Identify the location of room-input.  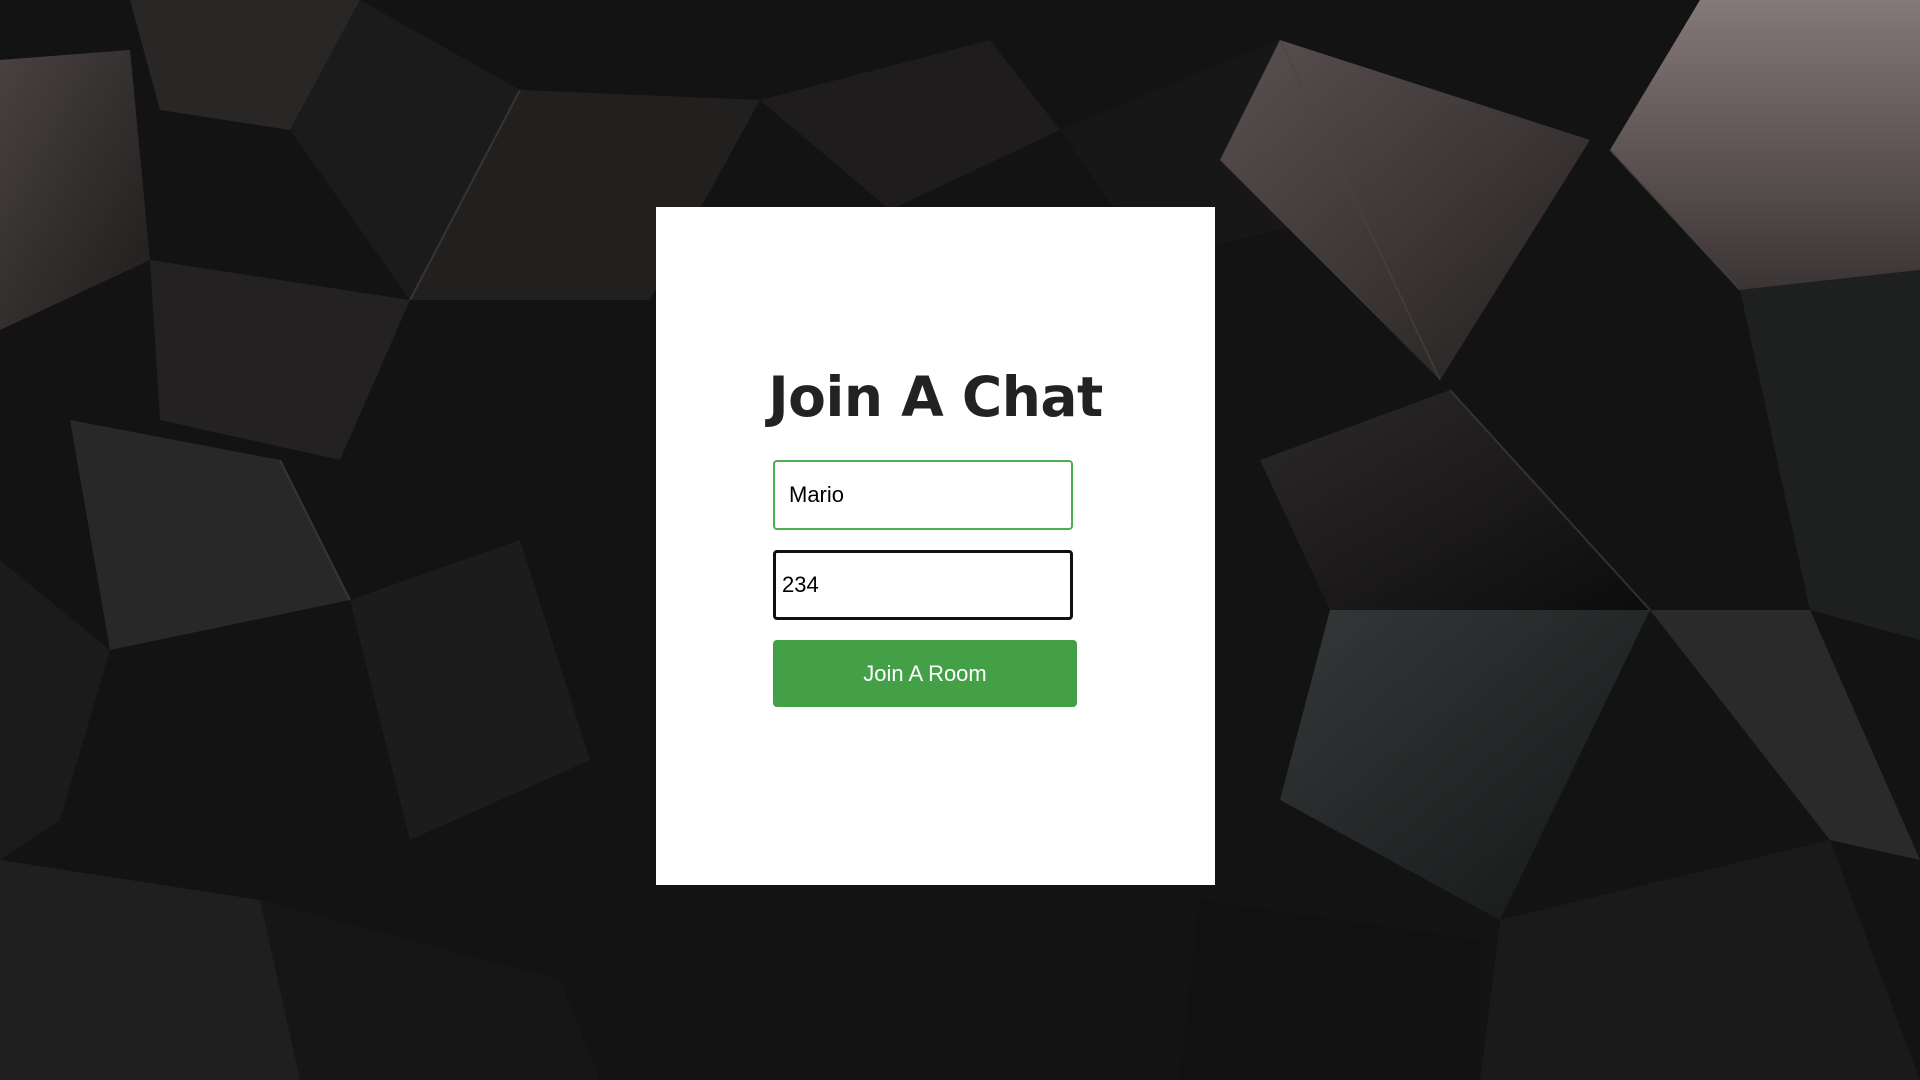
(923, 585).